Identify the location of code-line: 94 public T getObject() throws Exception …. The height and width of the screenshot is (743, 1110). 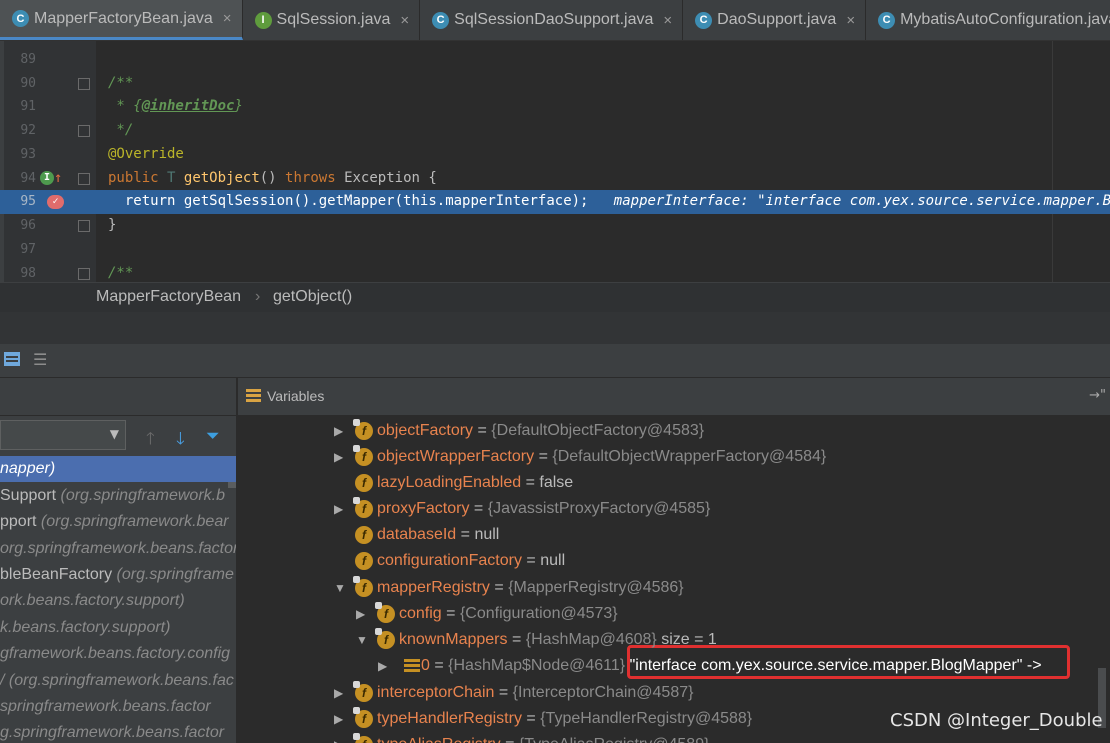
(555, 179).